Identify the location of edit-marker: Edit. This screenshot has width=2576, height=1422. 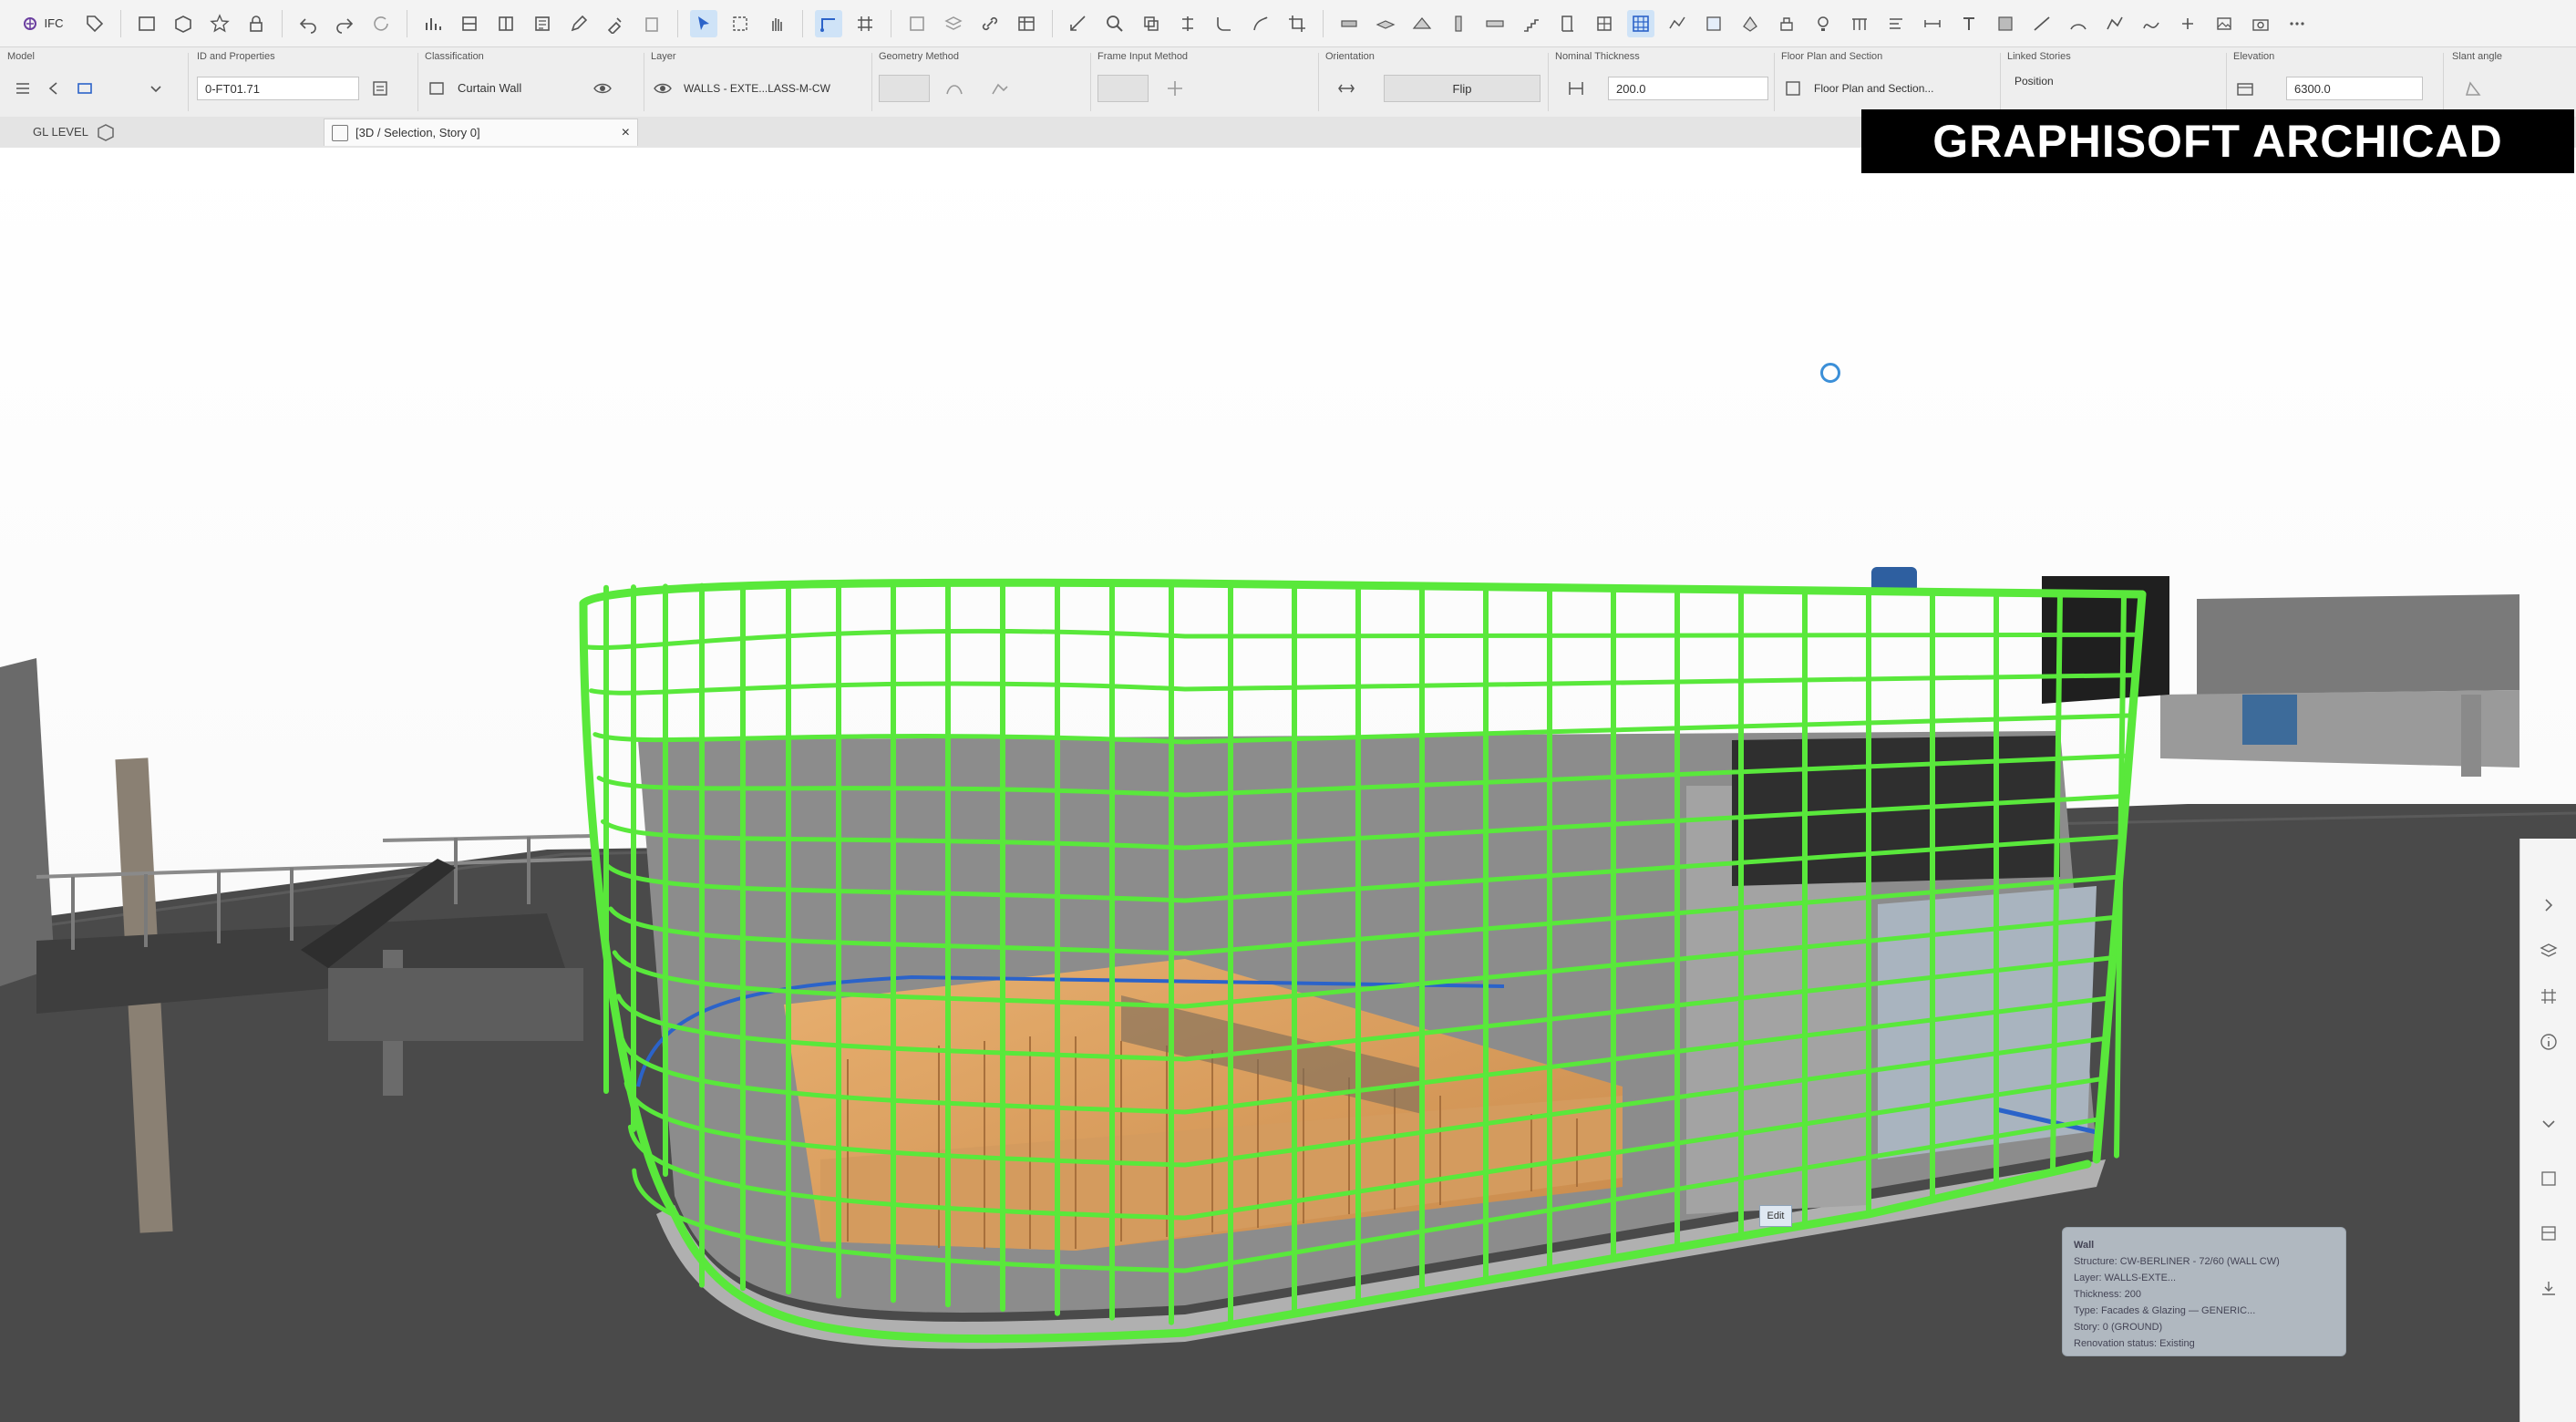
(1775, 1216).